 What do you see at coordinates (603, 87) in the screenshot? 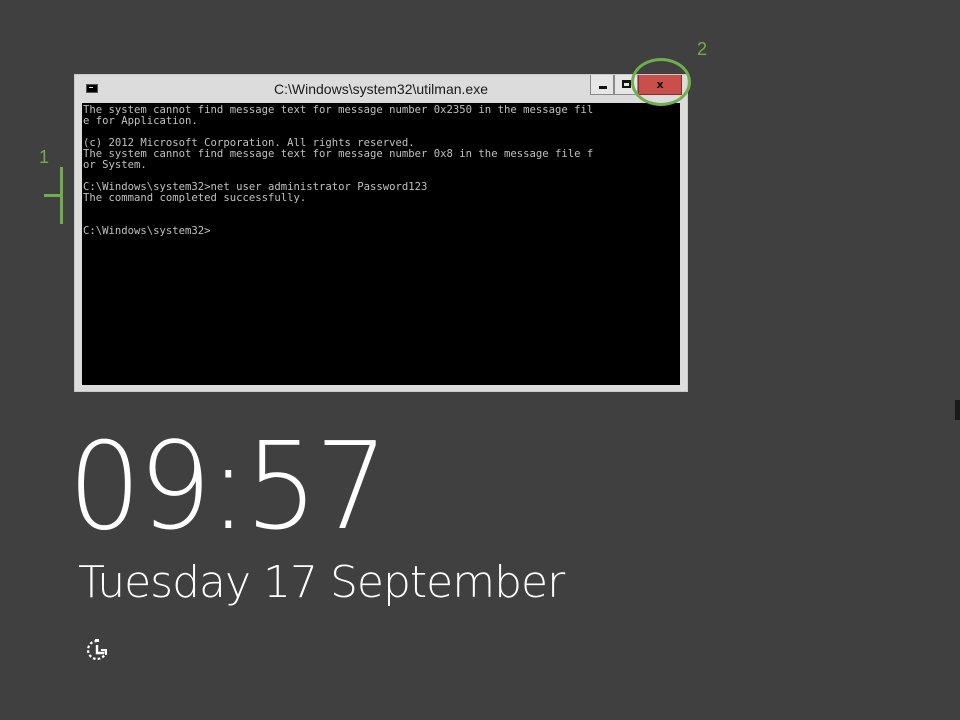
I see `minimize-icon` at bounding box center [603, 87].